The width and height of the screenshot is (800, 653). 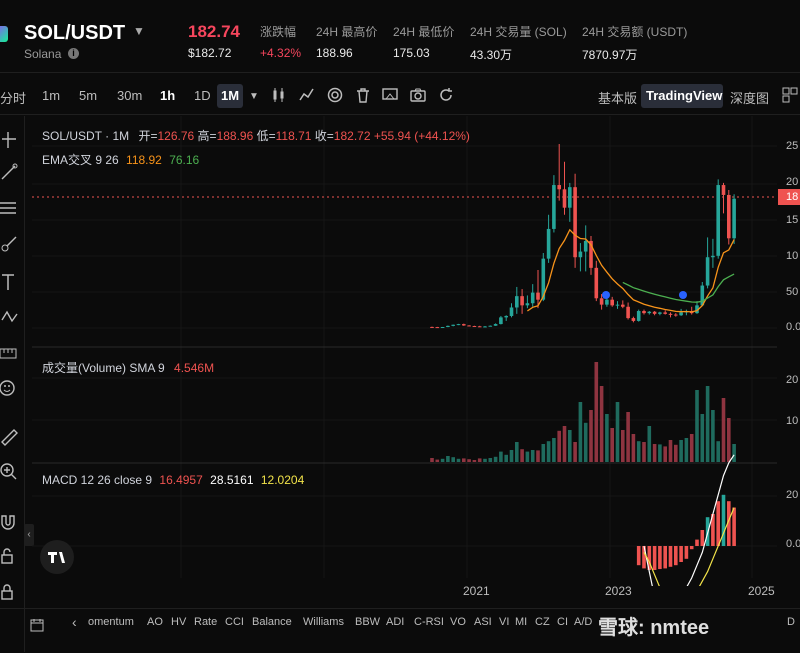 I want to click on view-depth: 深度图, so click(x=749, y=97).